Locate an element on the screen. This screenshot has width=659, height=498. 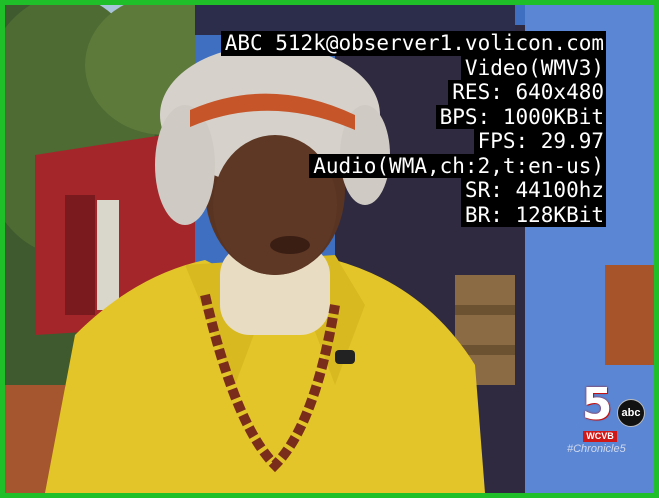
framerate-label: FPS: 29.97 is located at coordinates (539, 141).